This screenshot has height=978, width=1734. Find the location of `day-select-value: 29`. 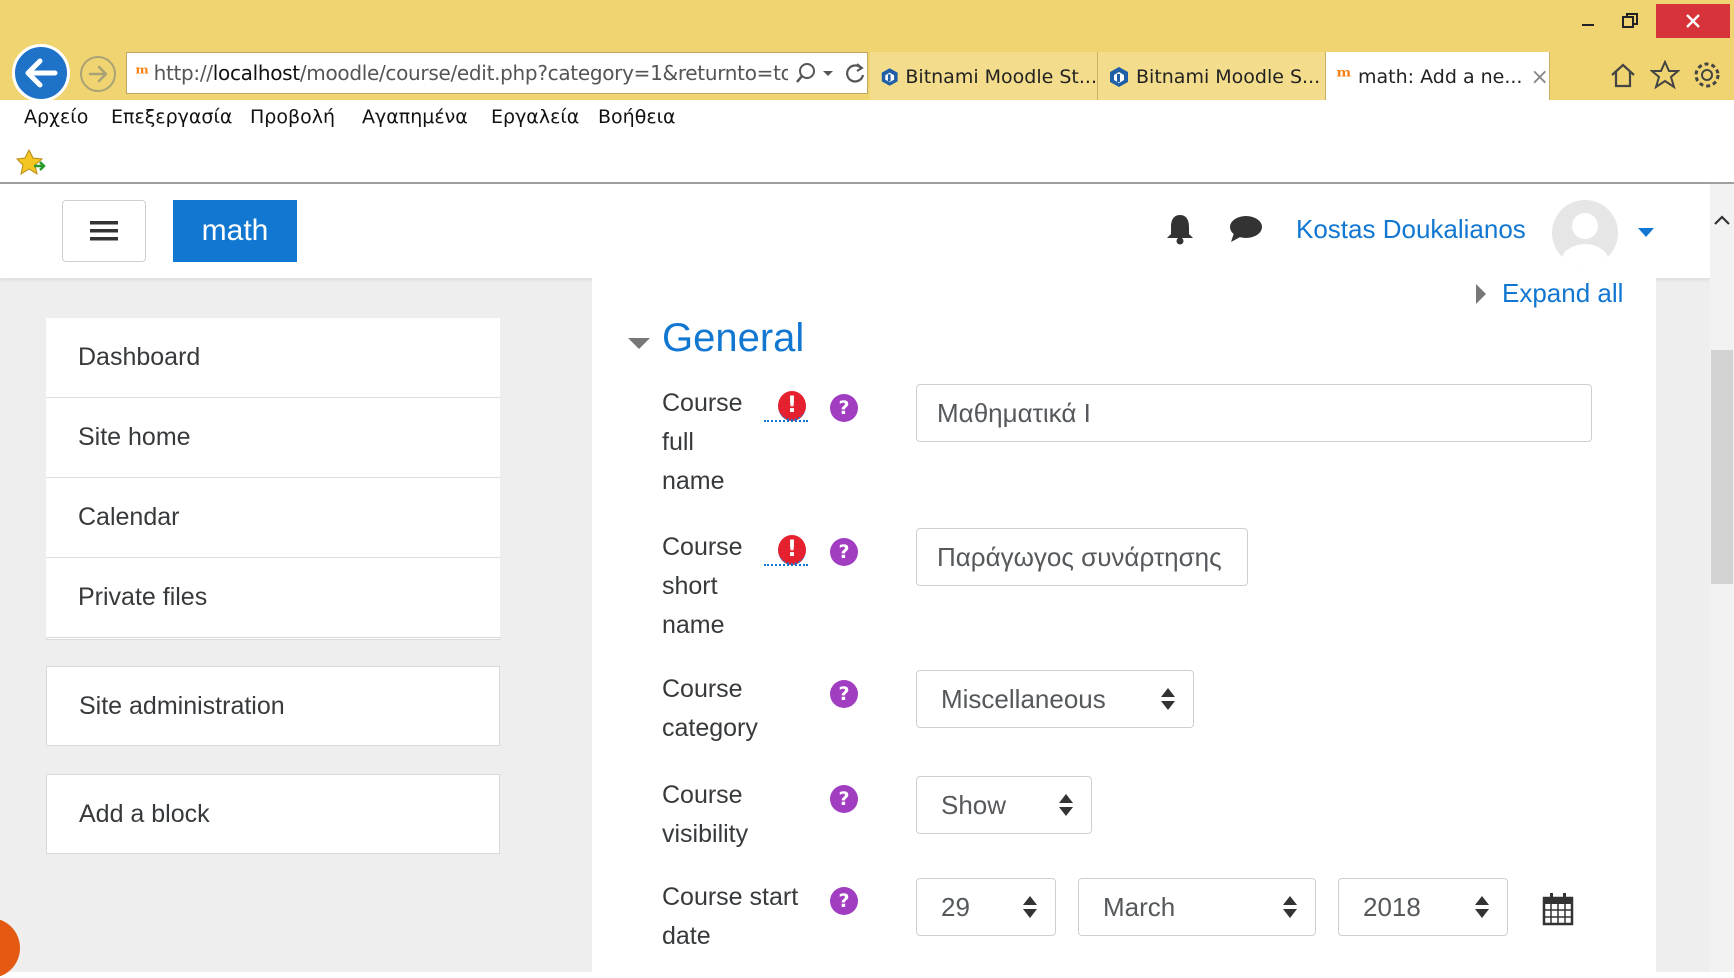

day-select-value: 29 is located at coordinates (955, 906).